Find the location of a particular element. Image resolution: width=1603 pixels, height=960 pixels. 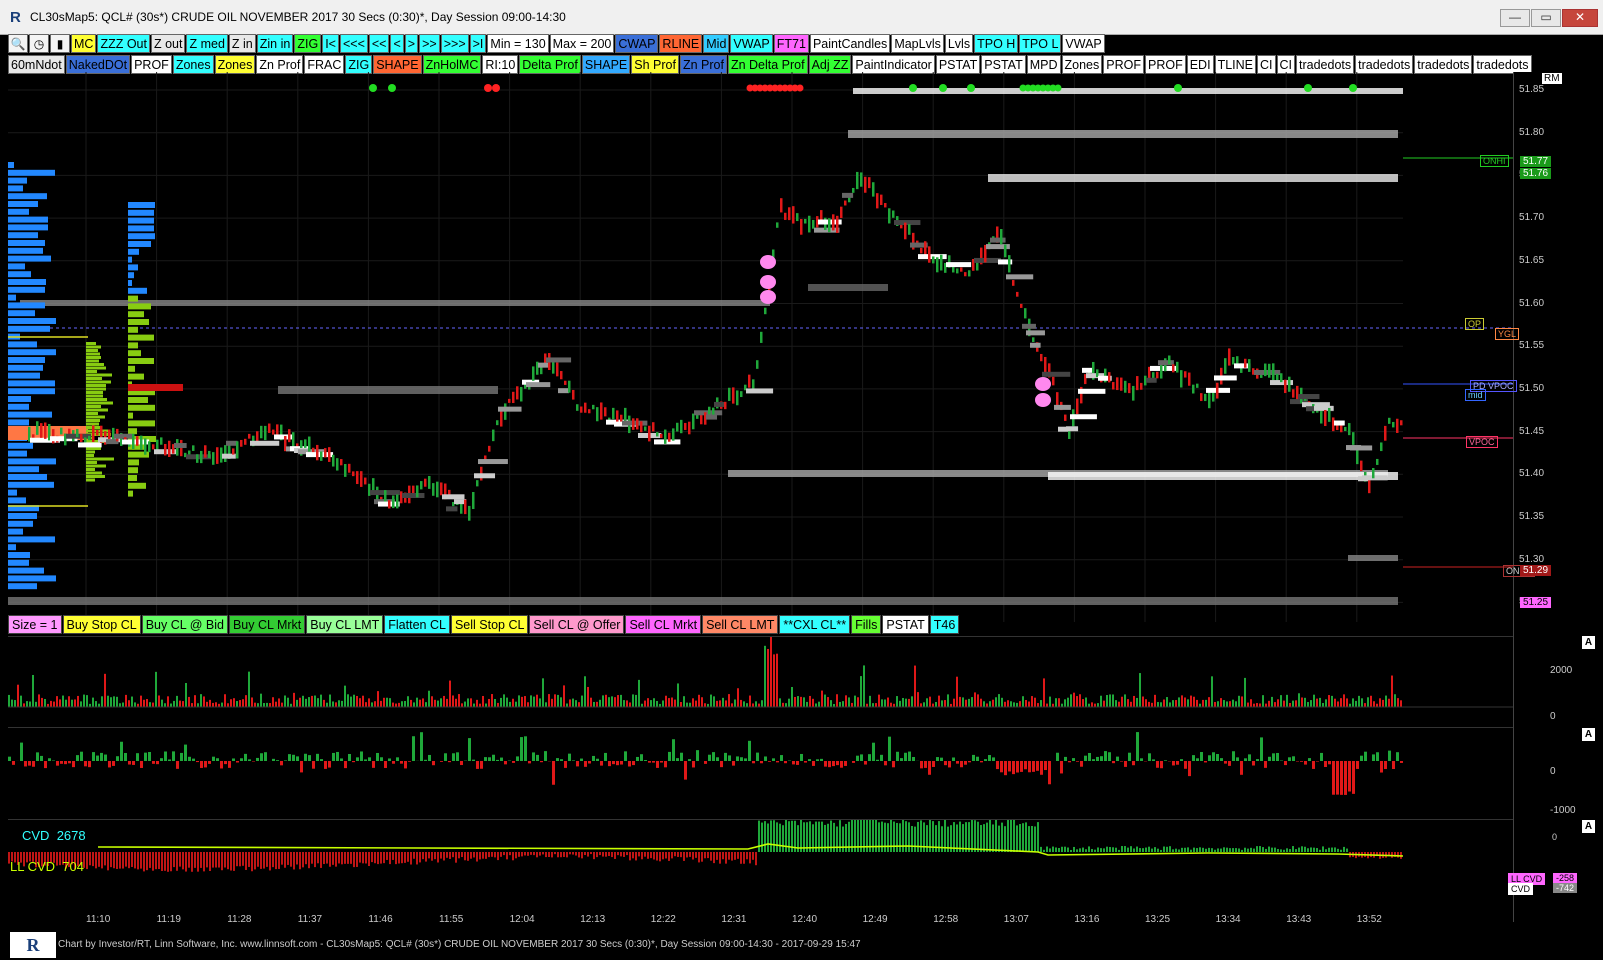

toolbar1-z-med-button: Z med is located at coordinates (207, 43).